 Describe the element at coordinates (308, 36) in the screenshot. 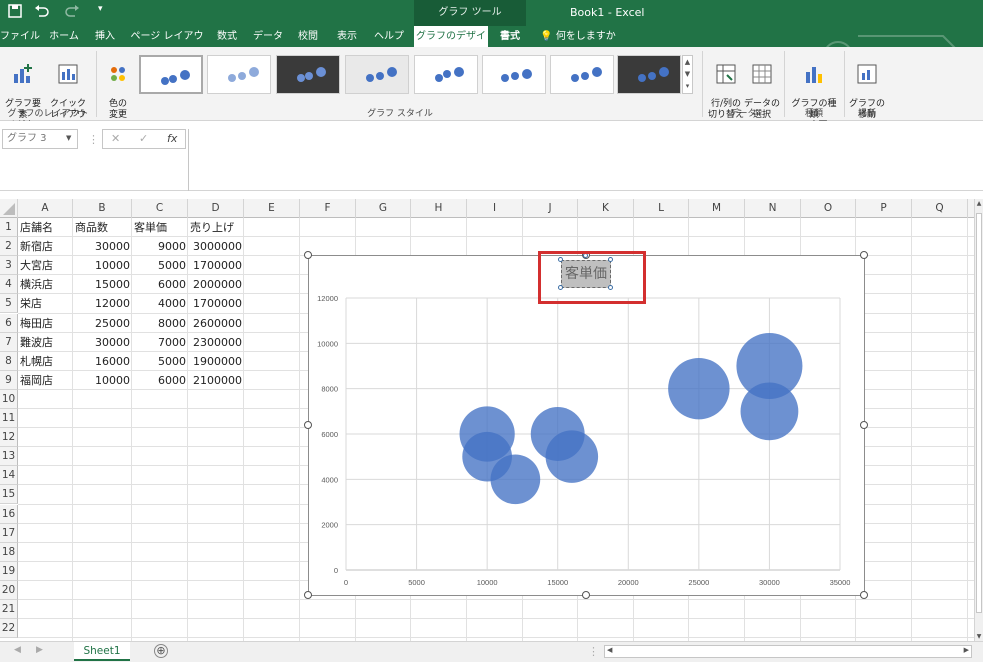

I see `tab-review: 校閲` at that location.